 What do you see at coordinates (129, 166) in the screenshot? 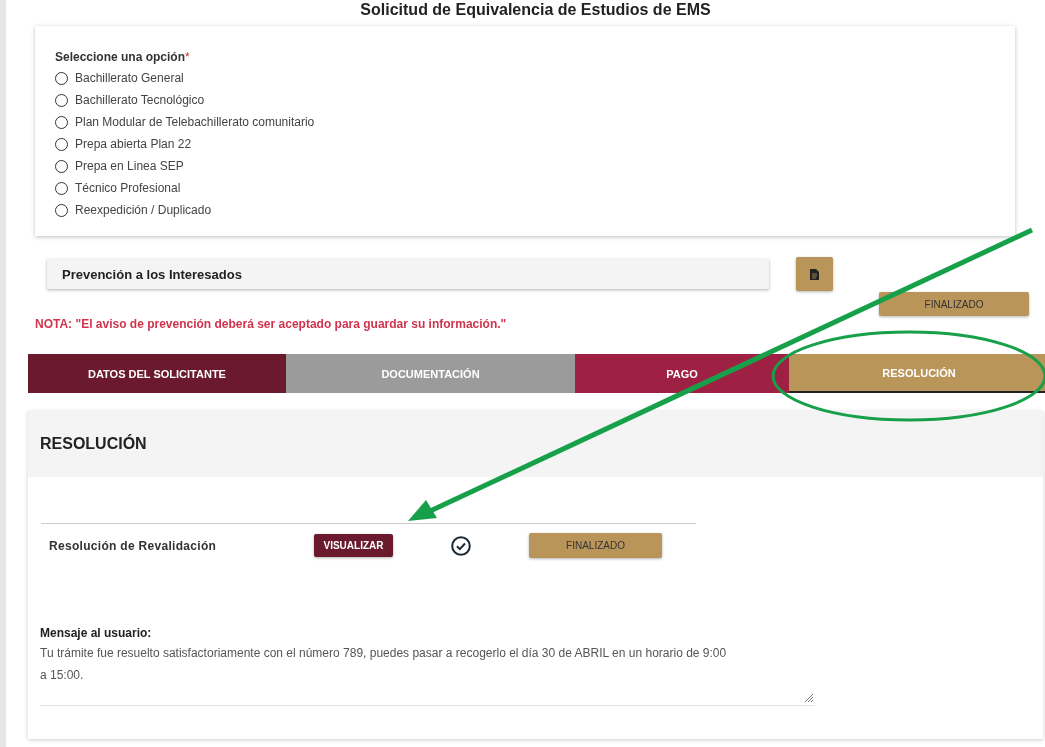
I see `option-label: Prepa en Linea SEP` at bounding box center [129, 166].